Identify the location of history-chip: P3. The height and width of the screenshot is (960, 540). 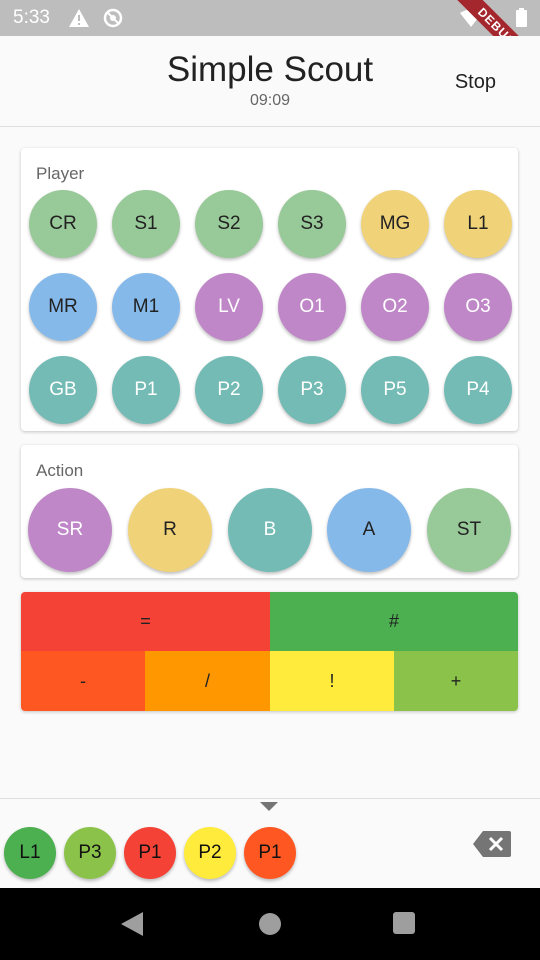
(90, 853).